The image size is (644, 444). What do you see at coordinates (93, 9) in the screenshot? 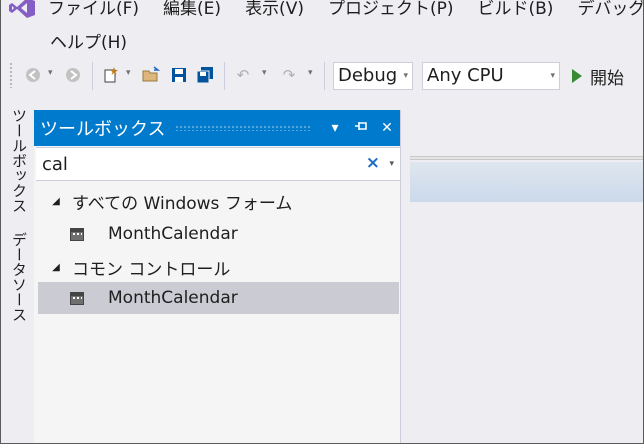
I see `menu-file: ファイル(F)` at bounding box center [93, 9].